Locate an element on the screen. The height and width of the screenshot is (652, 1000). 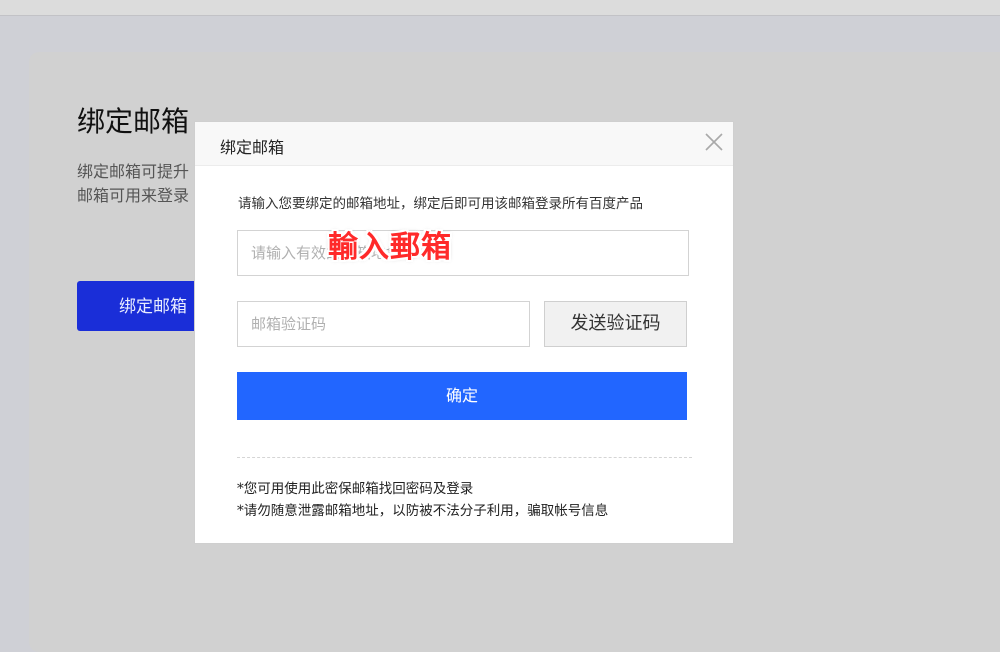
dialog-title: 绑定邮箱 is located at coordinates (252, 147).